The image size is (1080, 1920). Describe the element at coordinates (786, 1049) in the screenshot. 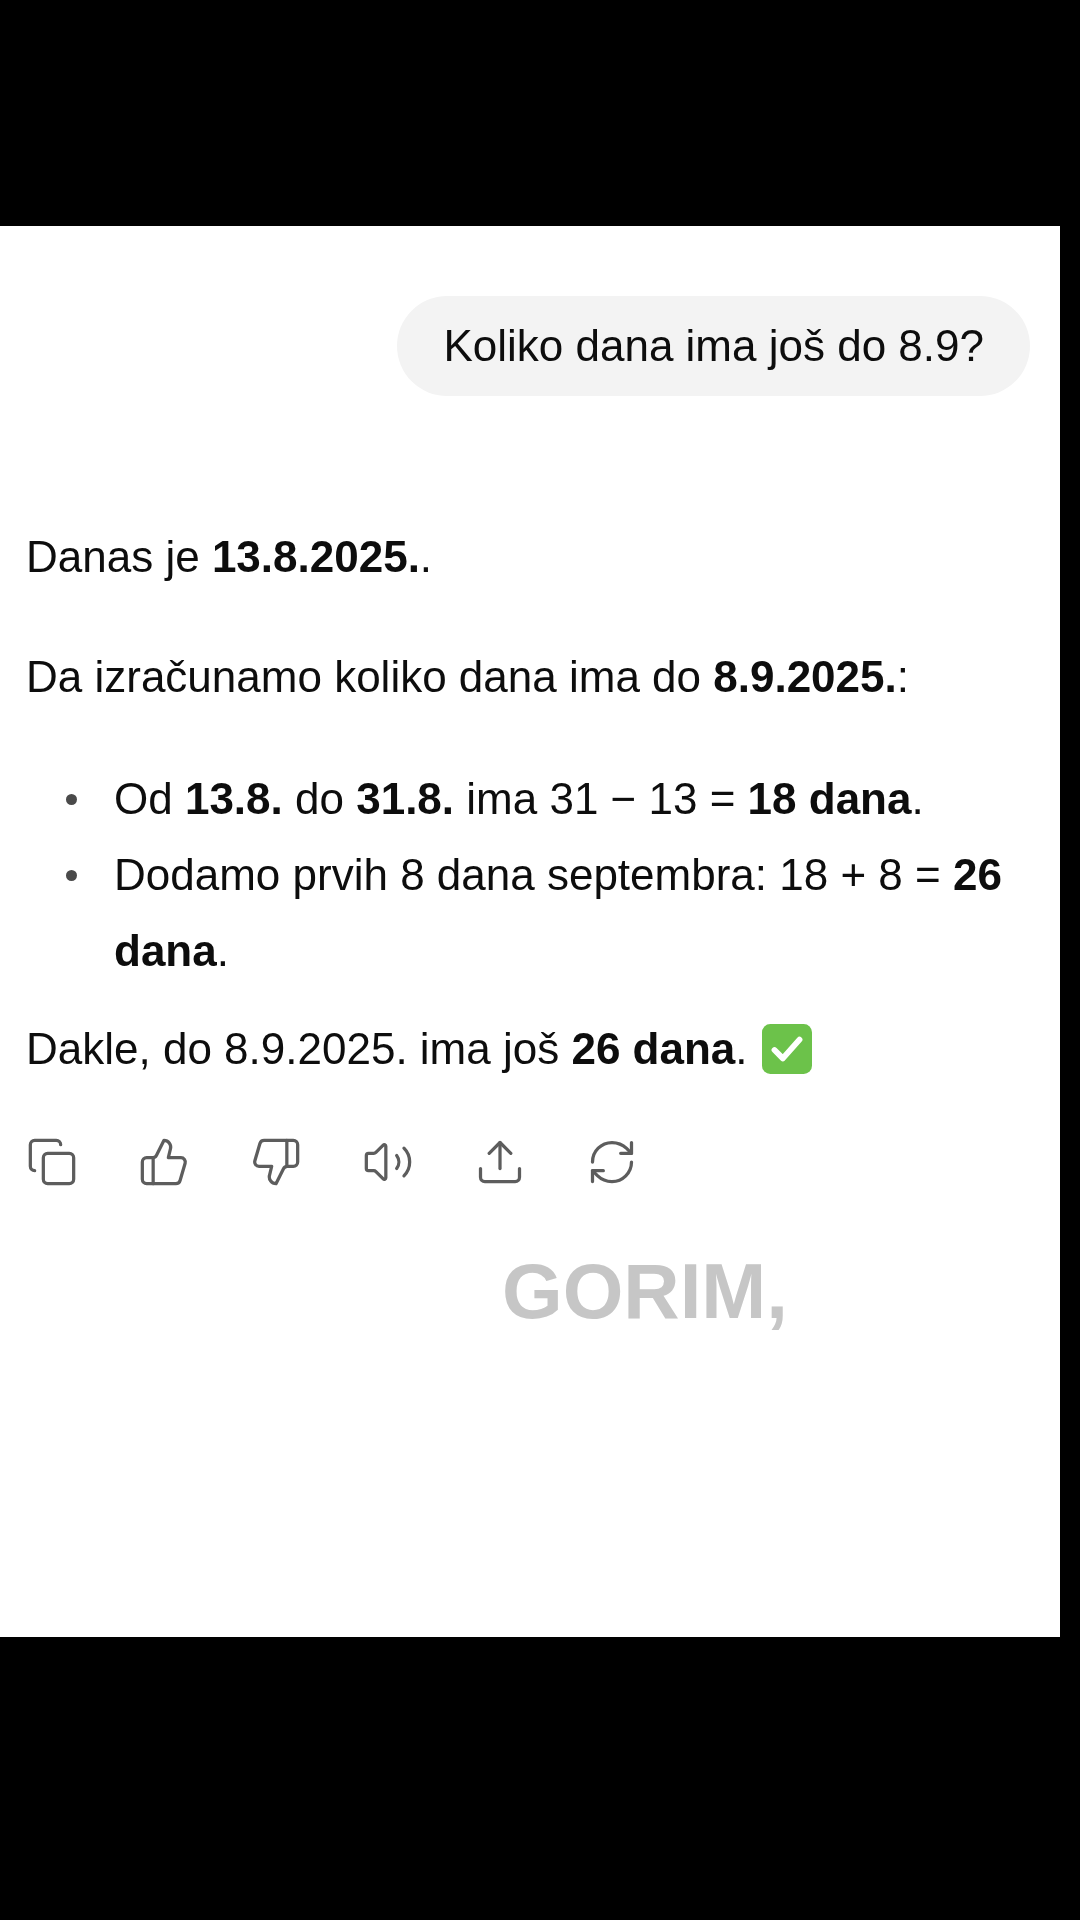

I see `check-mark-icon` at that location.